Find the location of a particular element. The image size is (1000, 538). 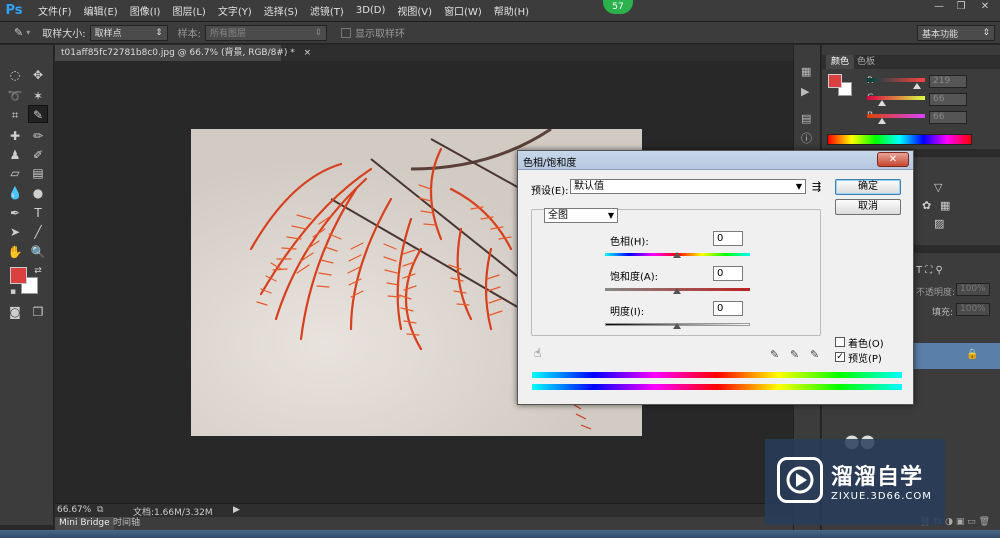

ok-button: 确定 is located at coordinates (868, 187).